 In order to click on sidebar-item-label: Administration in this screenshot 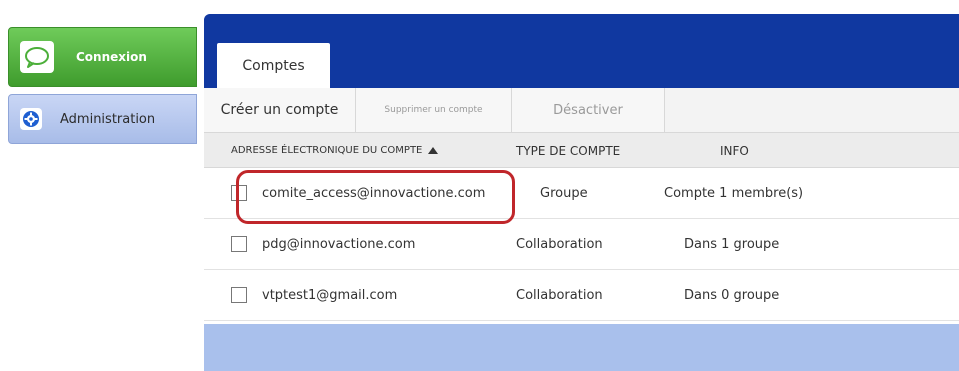, I will do `click(108, 119)`.